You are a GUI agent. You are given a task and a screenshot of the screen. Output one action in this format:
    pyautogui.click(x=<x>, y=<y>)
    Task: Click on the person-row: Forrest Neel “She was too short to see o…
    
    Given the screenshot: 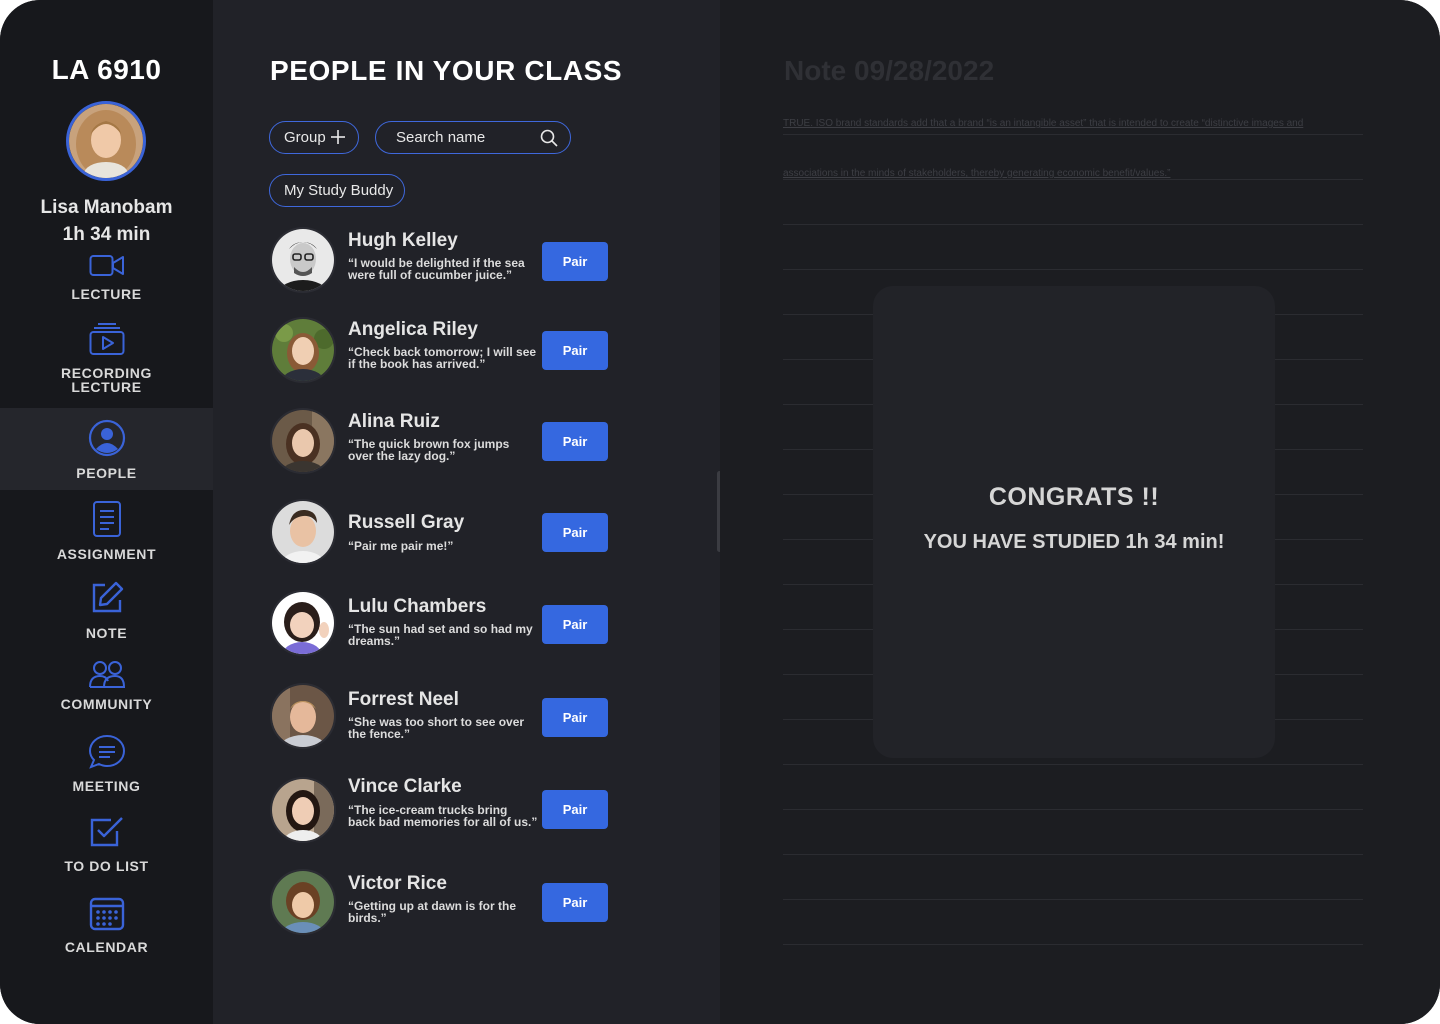 What is the action you would take?
    pyautogui.click(x=470, y=718)
    